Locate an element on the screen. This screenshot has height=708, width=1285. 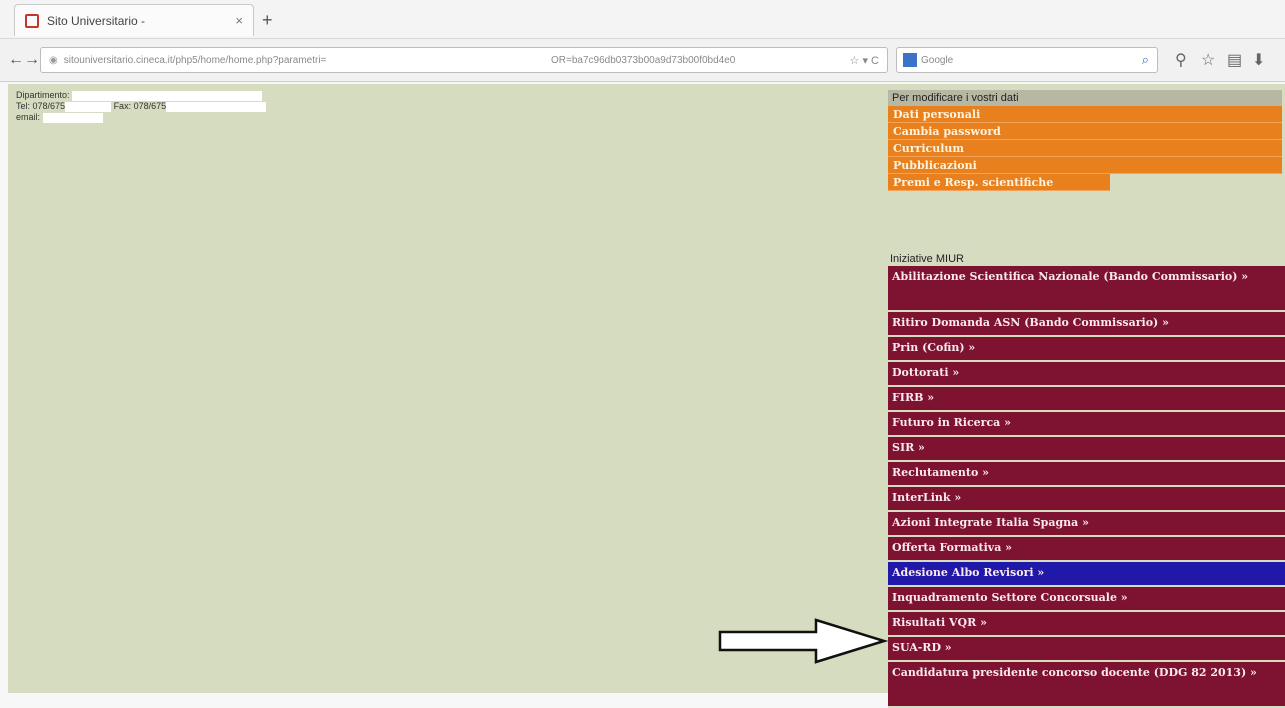
bookmarks-menu-icon: ▤ is located at coordinates (1234, 60).